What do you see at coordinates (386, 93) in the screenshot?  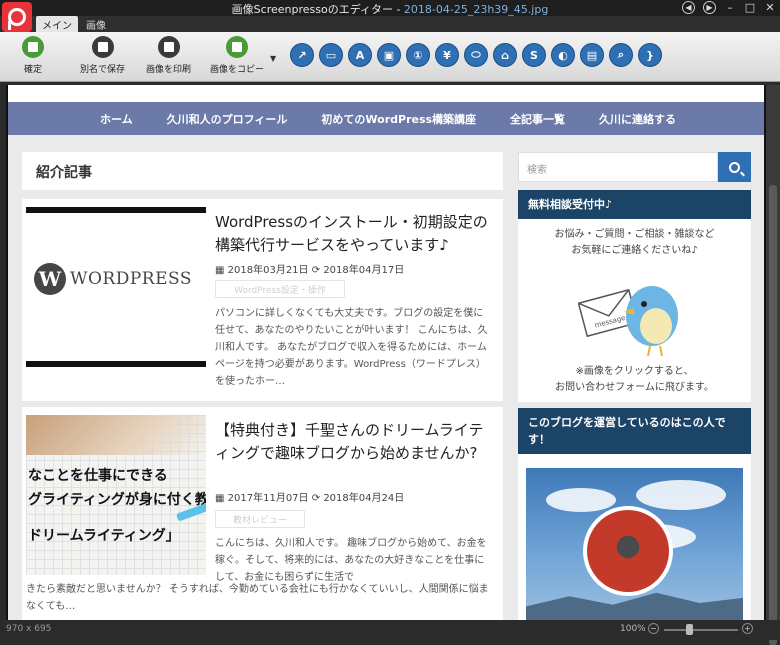 I see `site-top-strip` at bounding box center [386, 93].